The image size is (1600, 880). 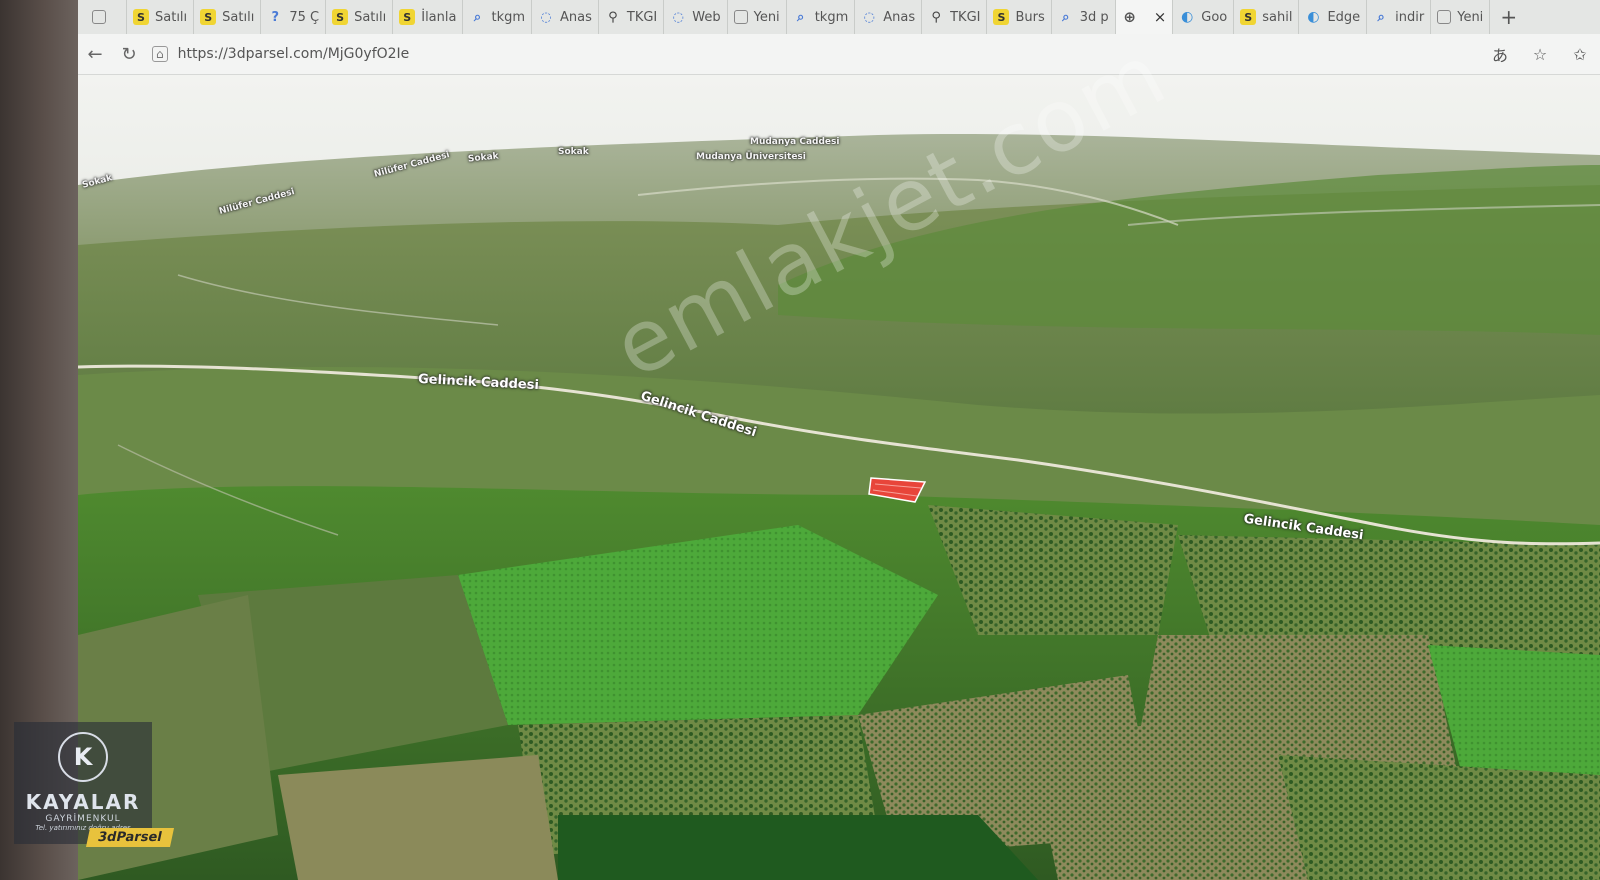 What do you see at coordinates (1344, 17) in the screenshot?
I see `tab-label: Edge` at bounding box center [1344, 17].